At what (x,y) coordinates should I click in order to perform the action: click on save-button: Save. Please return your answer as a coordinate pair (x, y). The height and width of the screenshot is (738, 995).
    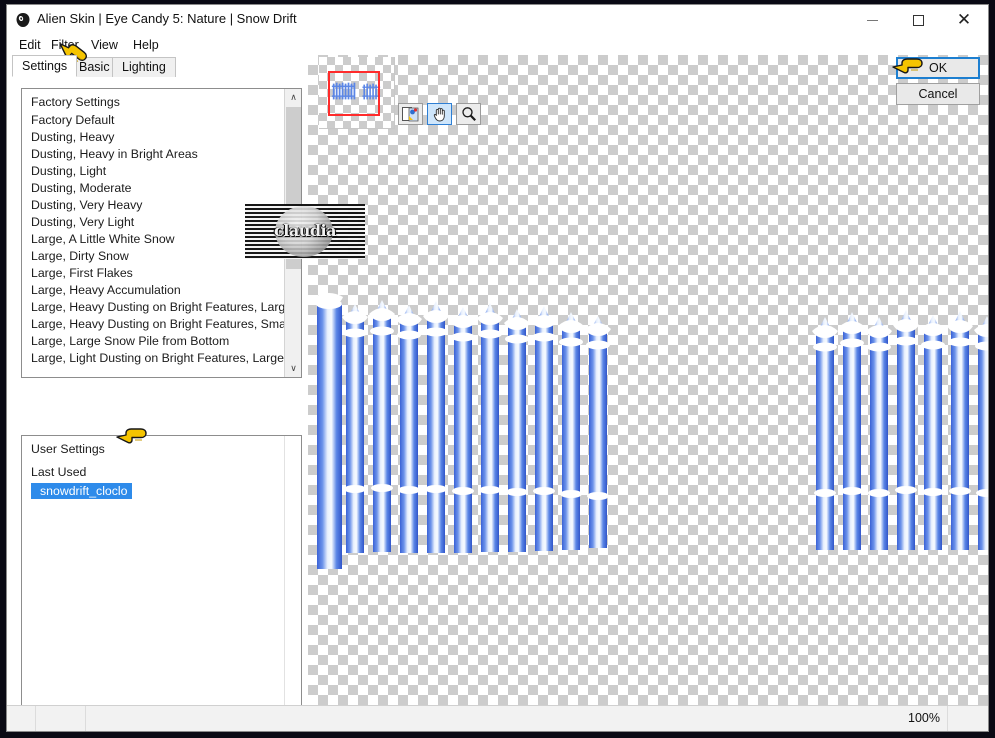
    Looking at the image, I should click on (104, 731).